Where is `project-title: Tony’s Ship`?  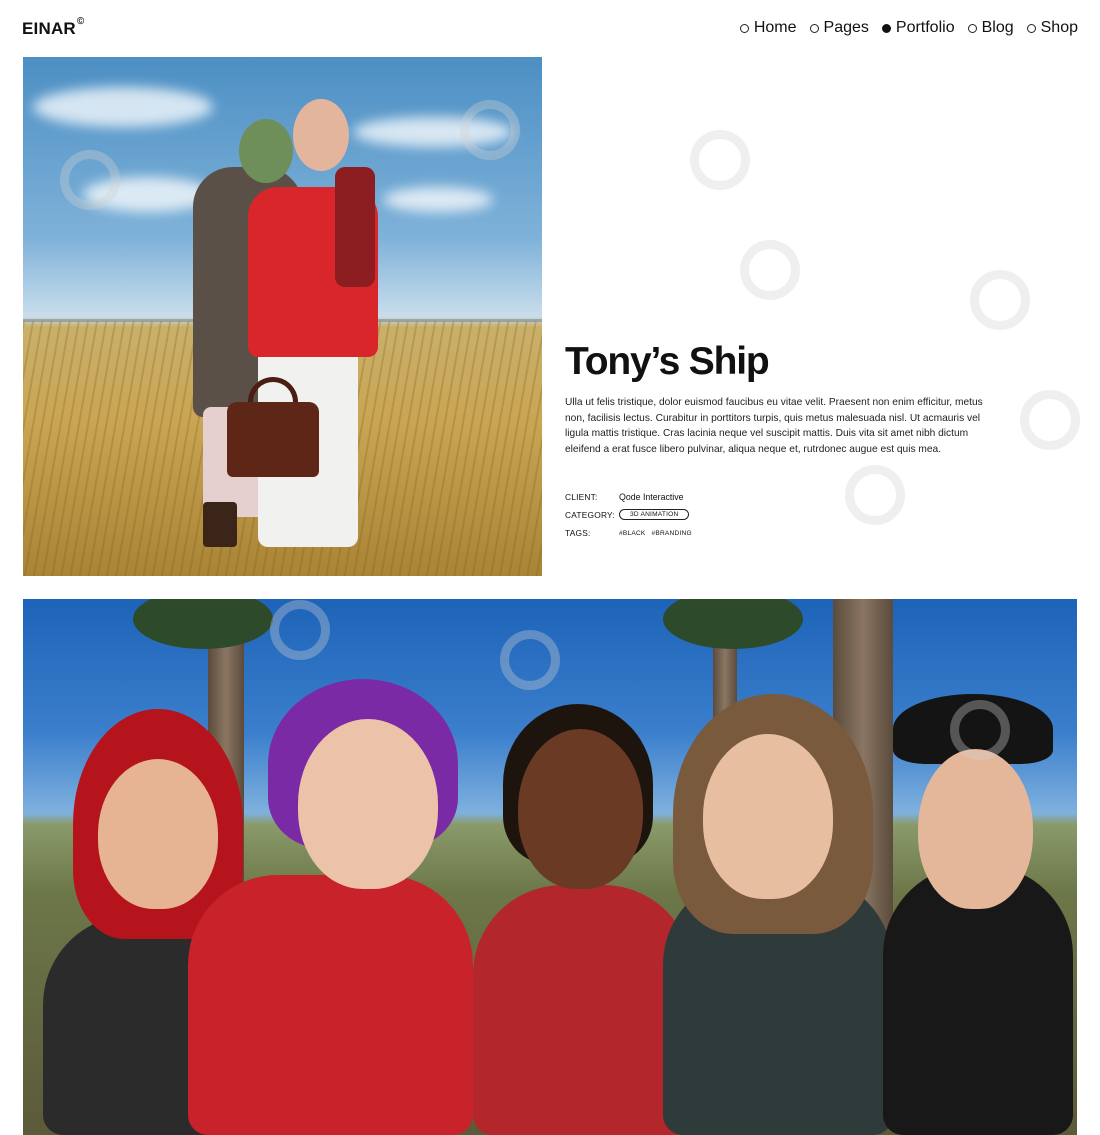 project-title: Tony’s Ship is located at coordinates (667, 361).